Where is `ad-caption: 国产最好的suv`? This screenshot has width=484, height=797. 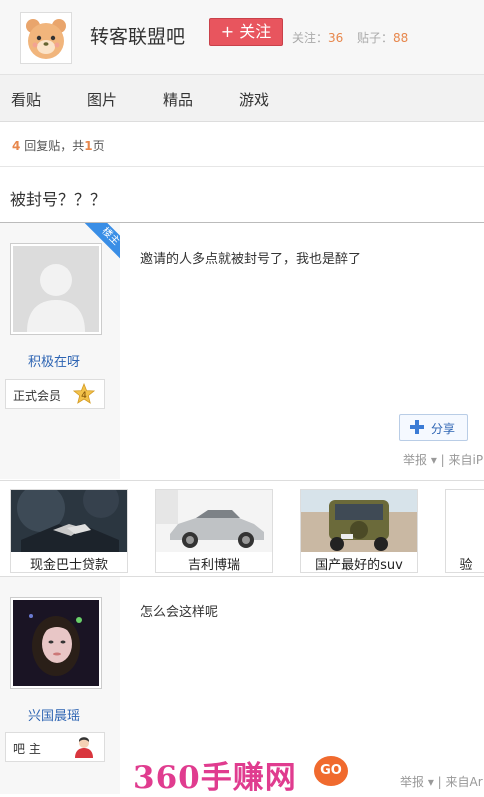
ad-caption: 国产最好的suv is located at coordinates (359, 565).